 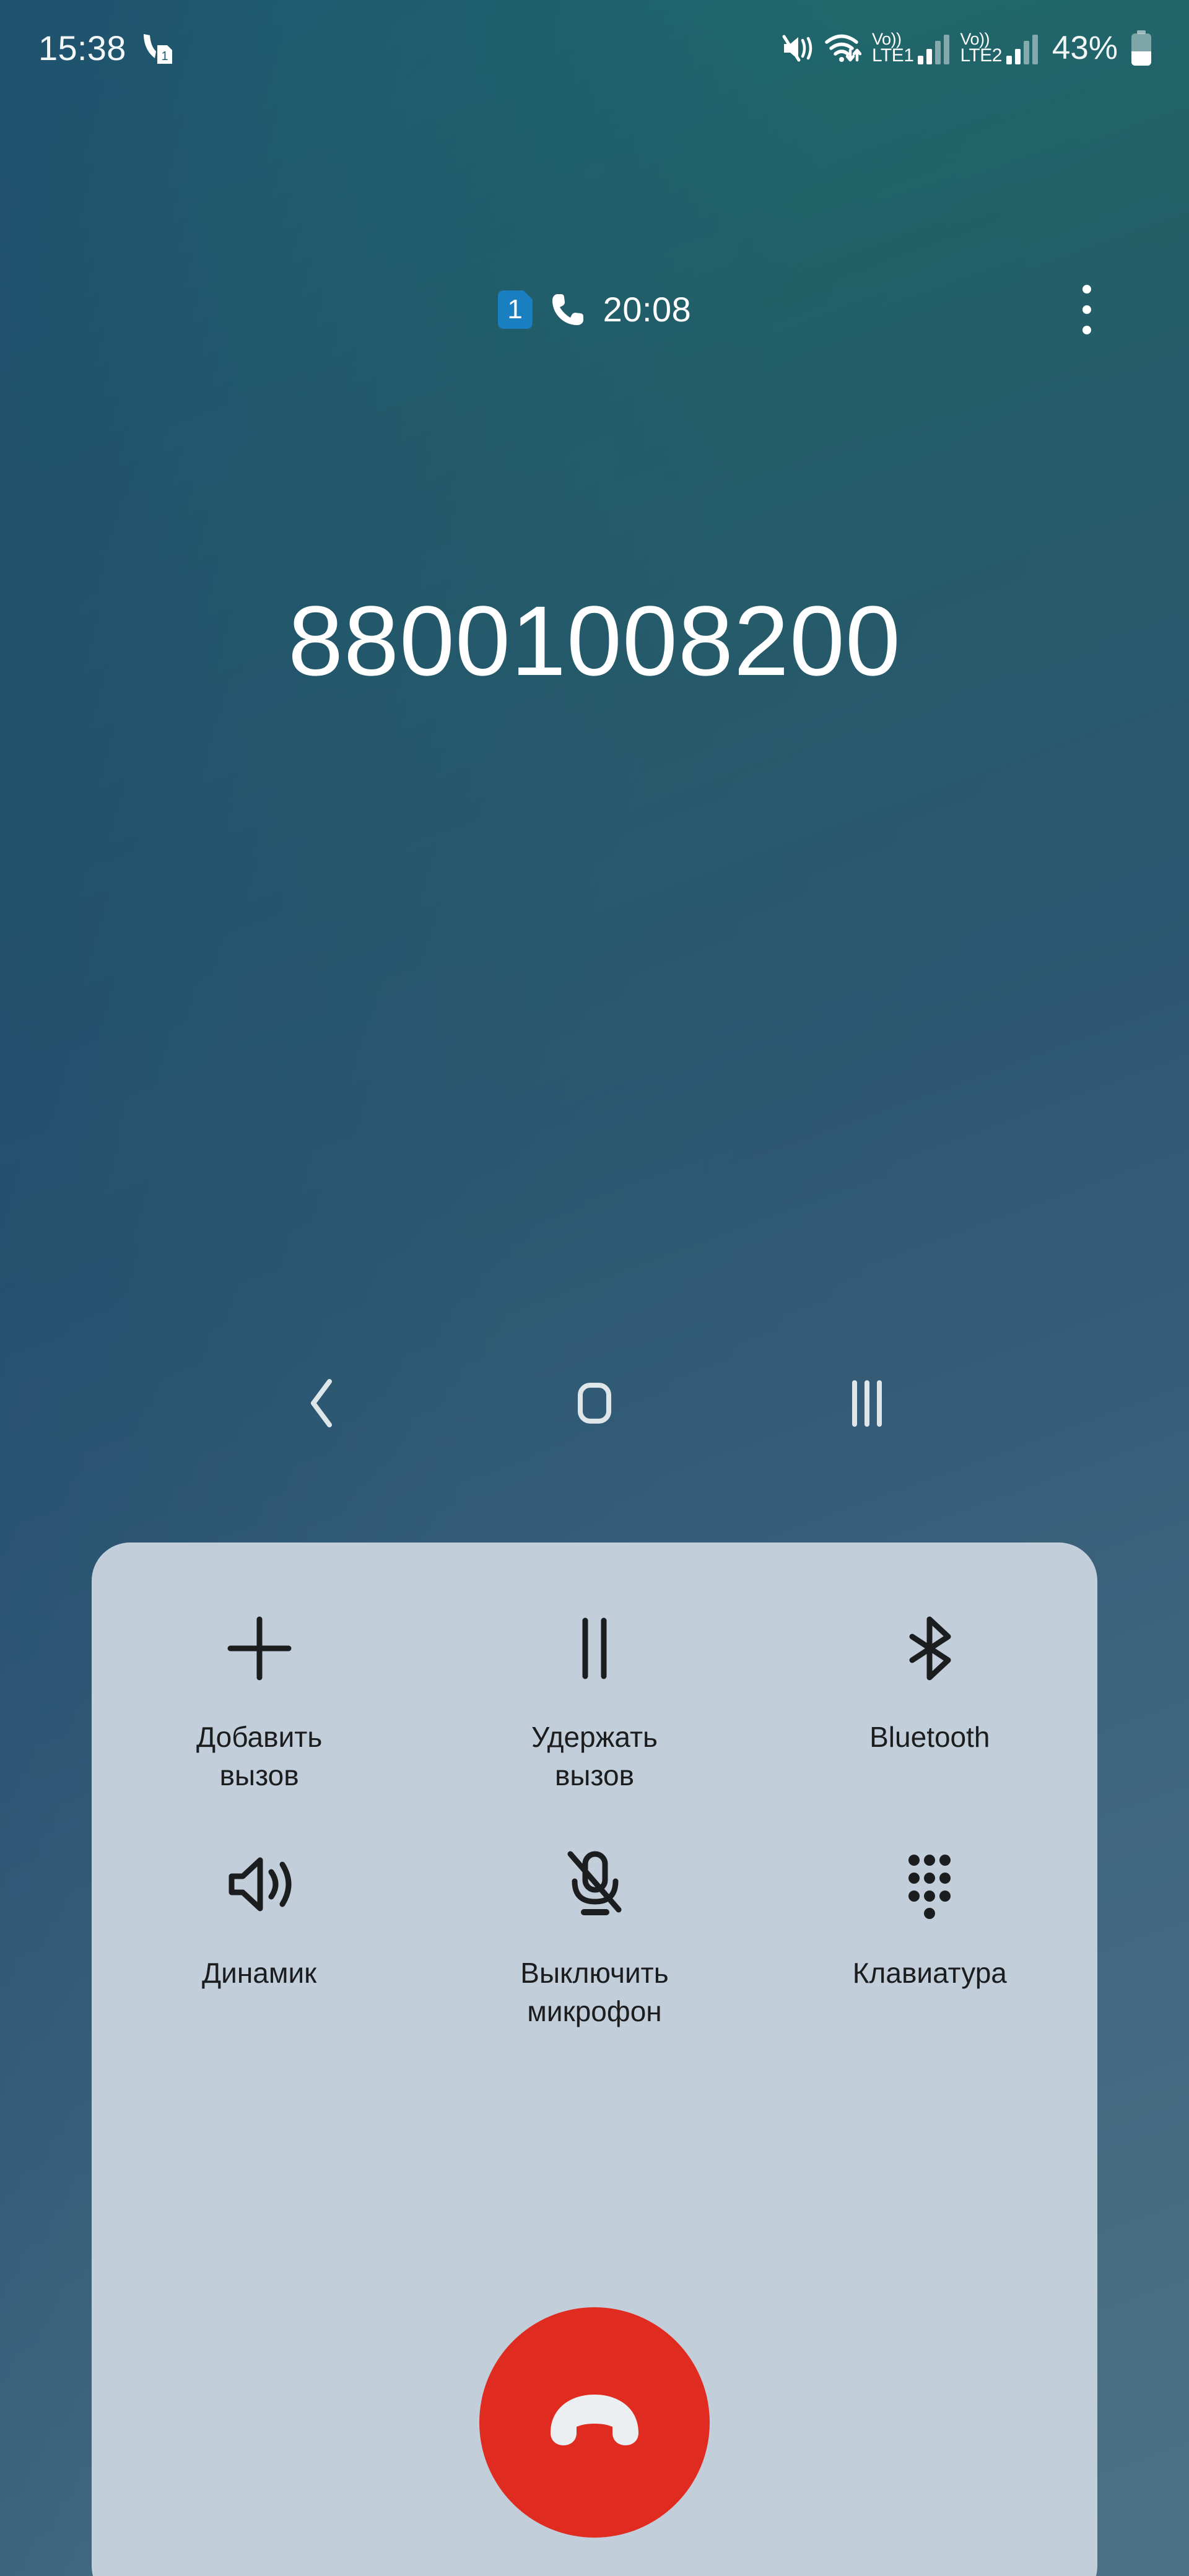 I want to click on recents-bars-icon, so click(x=867, y=1403).